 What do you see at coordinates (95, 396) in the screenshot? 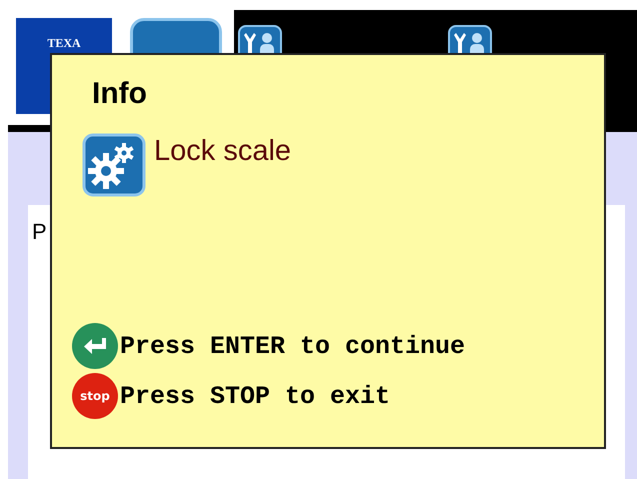
I see `stop-icon: stop` at bounding box center [95, 396].